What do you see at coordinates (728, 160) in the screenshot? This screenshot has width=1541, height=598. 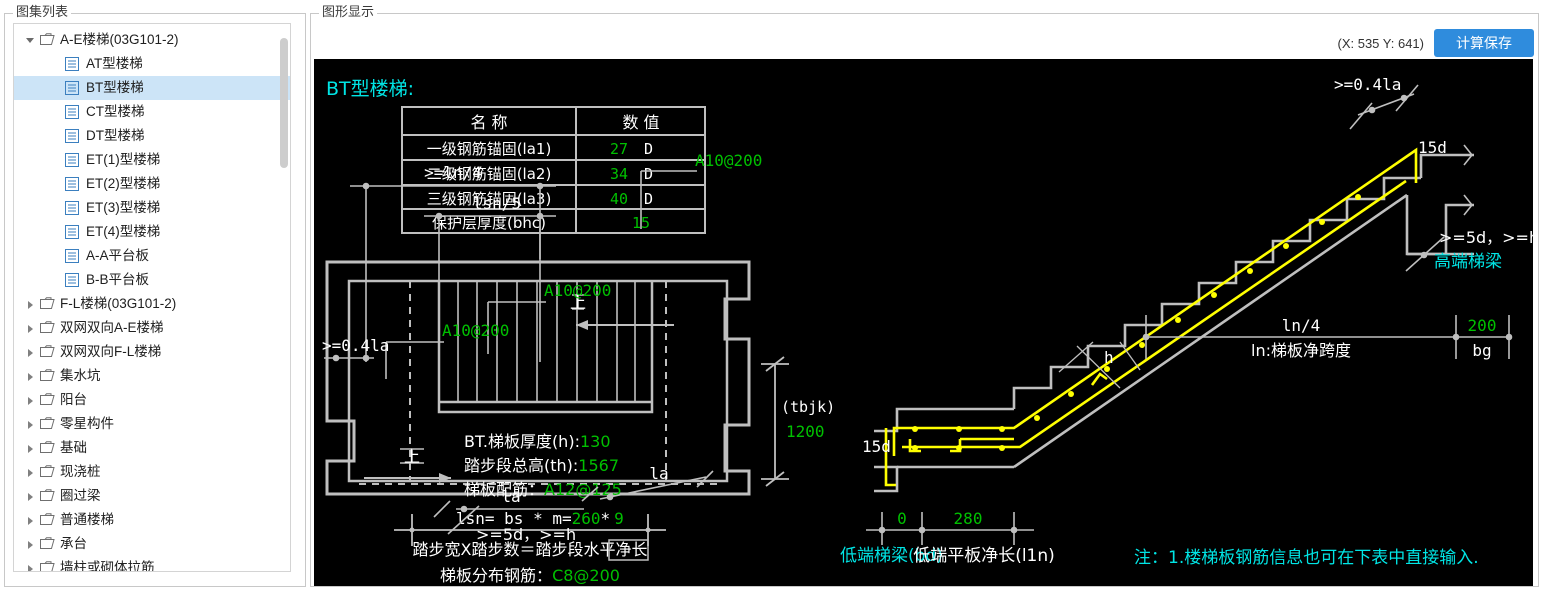 I see `section-rebar-label-upper: A10@200` at bounding box center [728, 160].